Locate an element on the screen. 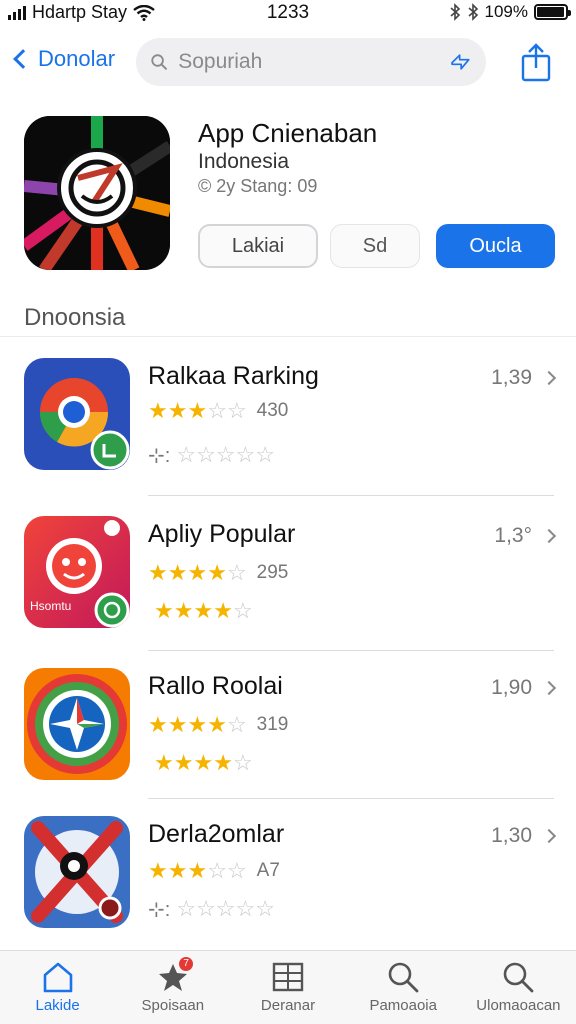 The height and width of the screenshot is (1024, 576). star-rating: ☆☆☆☆☆ is located at coordinates (225, 455).